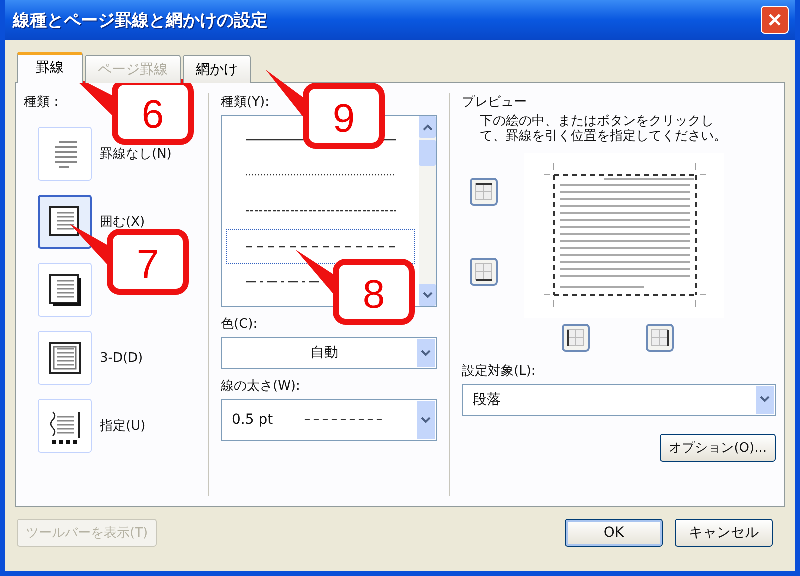 This screenshot has width=800, height=576. Describe the element at coordinates (604, 130) in the screenshot. I see `preview-description: 下の絵の中、またはボタンをクリックして、罫線を引く位置を指定してください。` at that location.